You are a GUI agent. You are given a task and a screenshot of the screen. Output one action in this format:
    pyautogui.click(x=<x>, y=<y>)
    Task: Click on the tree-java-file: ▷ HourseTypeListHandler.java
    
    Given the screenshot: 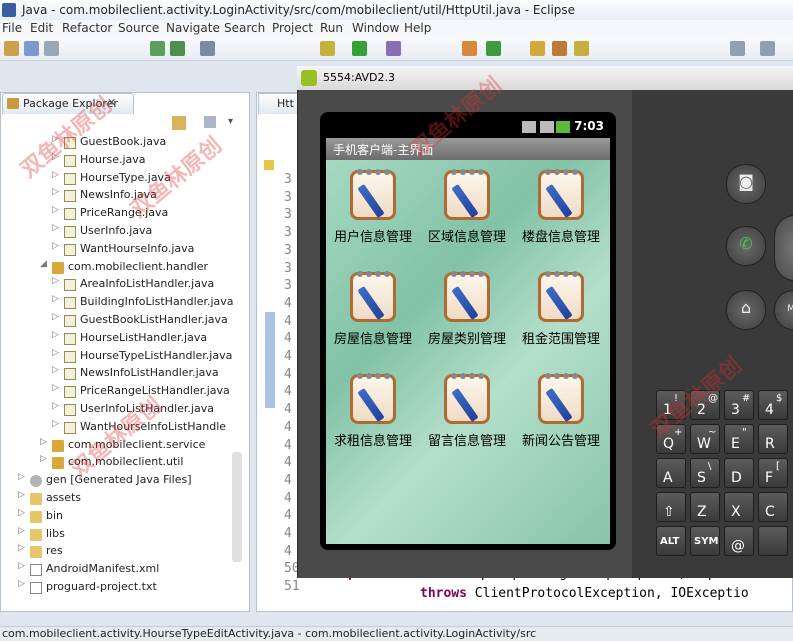 What is the action you would take?
    pyautogui.click(x=116, y=357)
    